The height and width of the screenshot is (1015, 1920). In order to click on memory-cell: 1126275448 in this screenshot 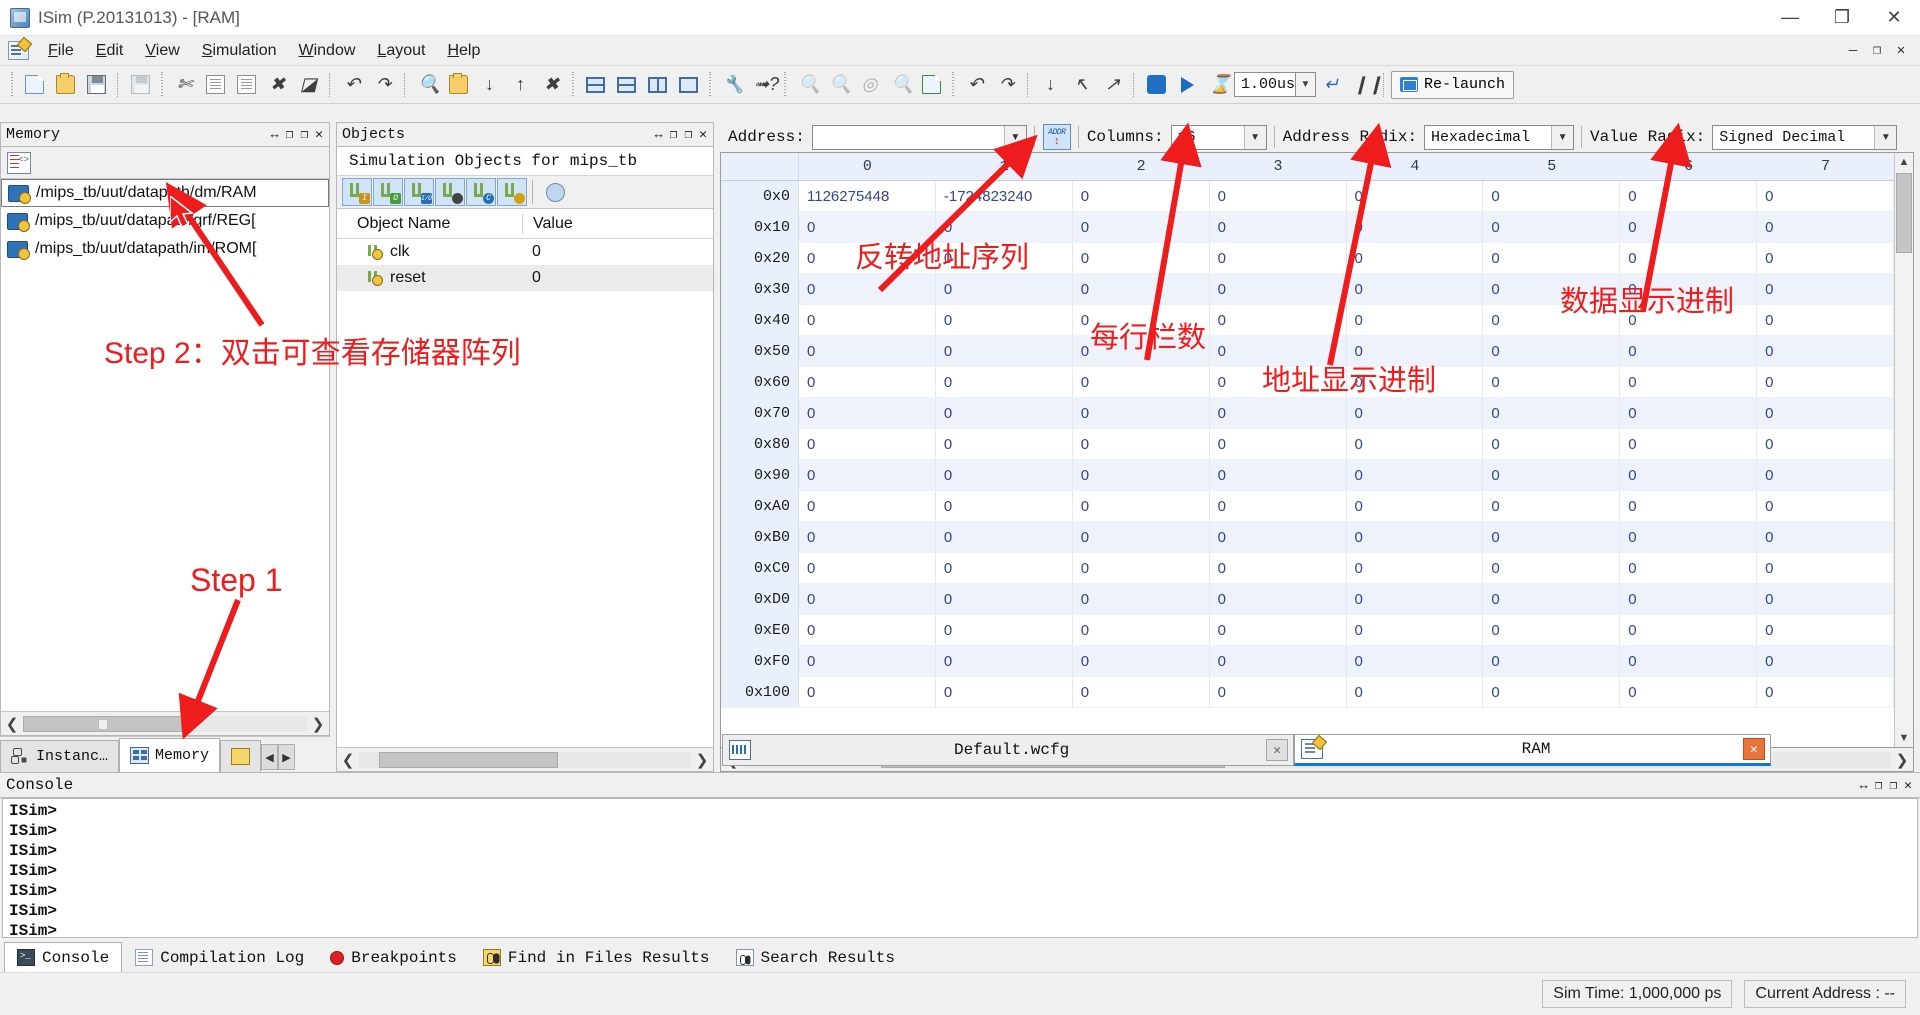, I will do `click(867, 196)`.